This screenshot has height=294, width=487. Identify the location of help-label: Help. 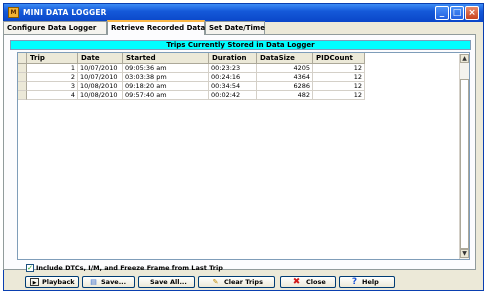
(370, 282).